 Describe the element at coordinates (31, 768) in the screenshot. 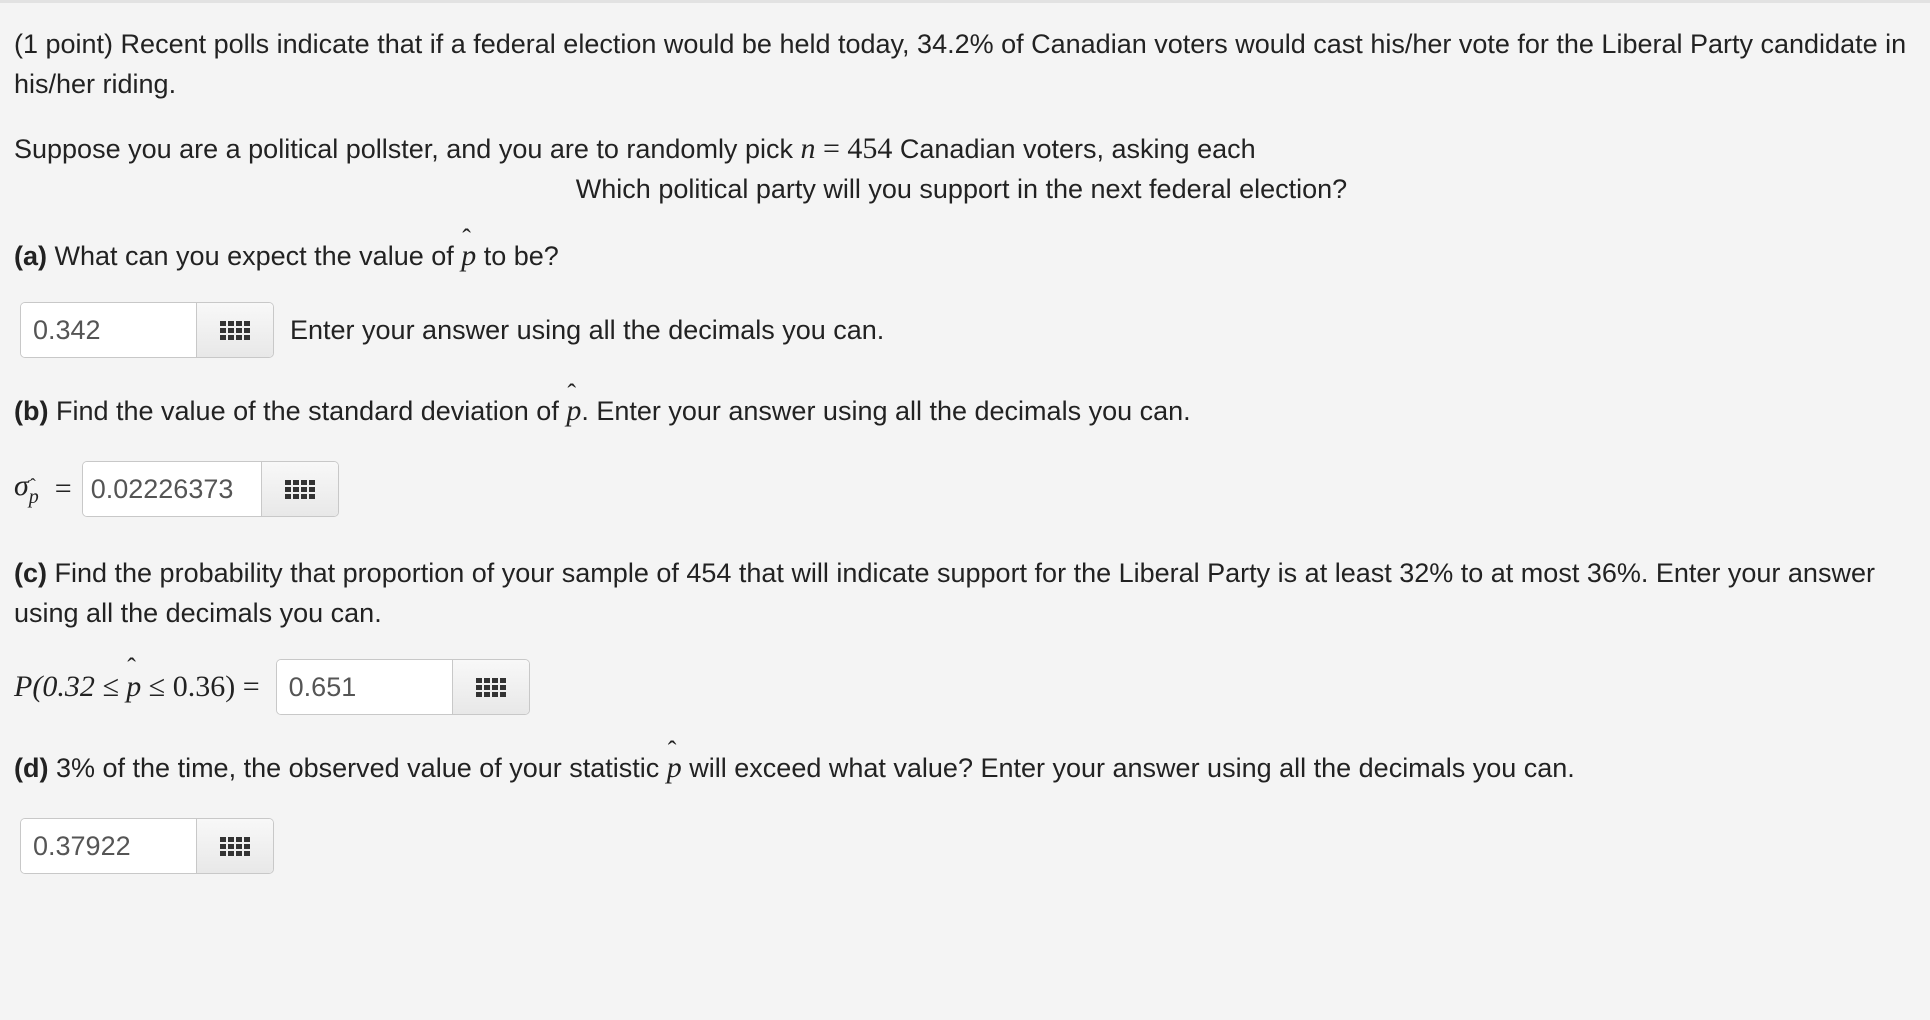

I see `part-d-label: (d)` at that location.